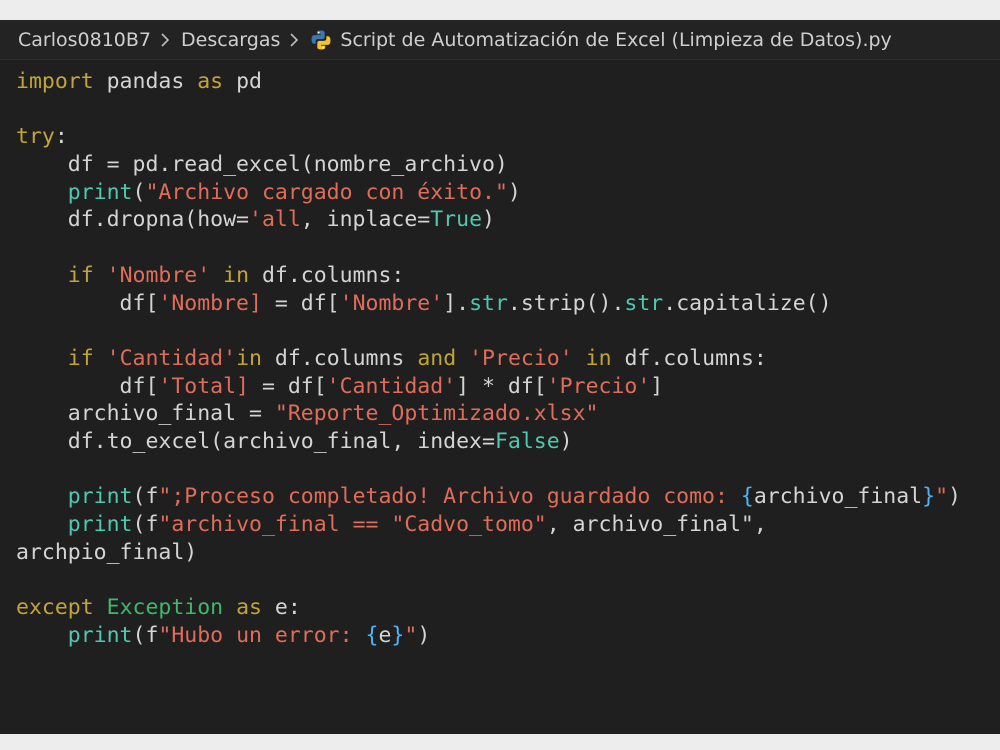  Describe the element at coordinates (84, 40) in the screenshot. I see `breadcrumb-item-folder-root: Carlos0810B7` at that location.